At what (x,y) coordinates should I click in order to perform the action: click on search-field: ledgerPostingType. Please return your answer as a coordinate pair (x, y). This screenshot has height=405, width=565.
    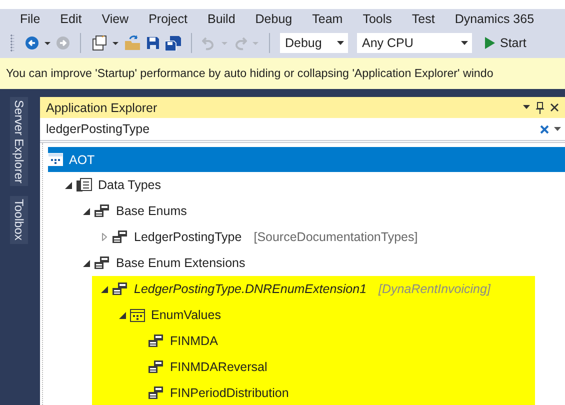
    Looking at the image, I should click on (302, 130).